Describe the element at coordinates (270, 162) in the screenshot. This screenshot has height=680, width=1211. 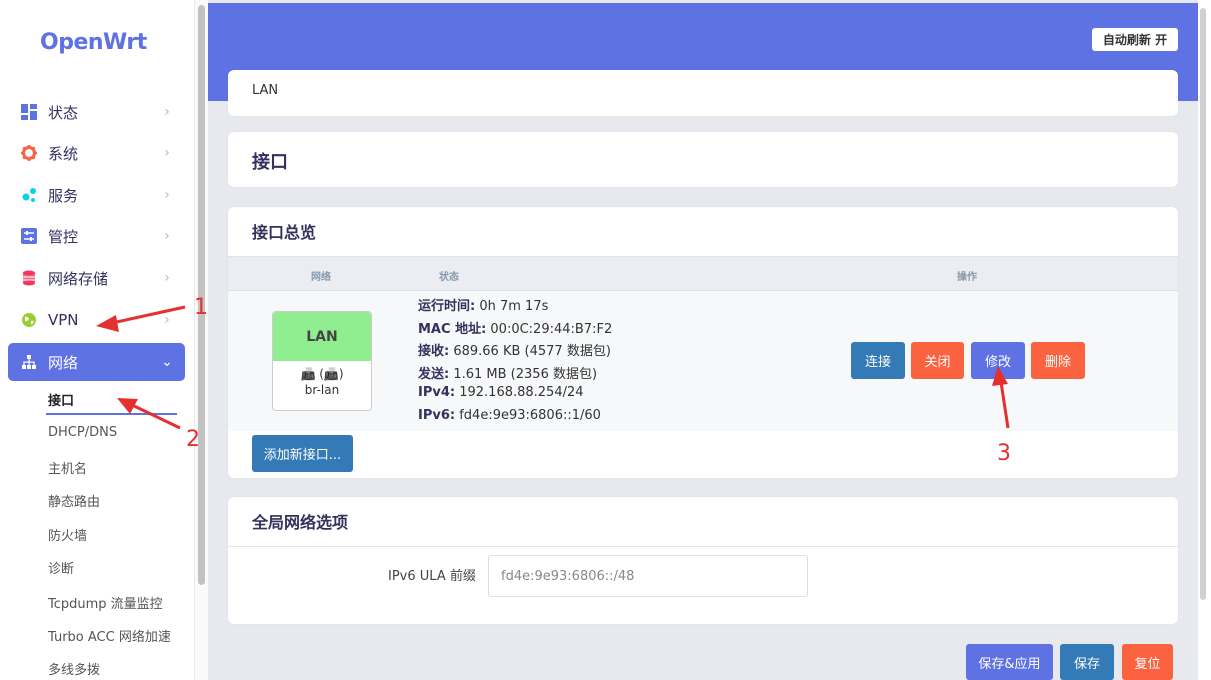
I see `page-title: 接口` at that location.